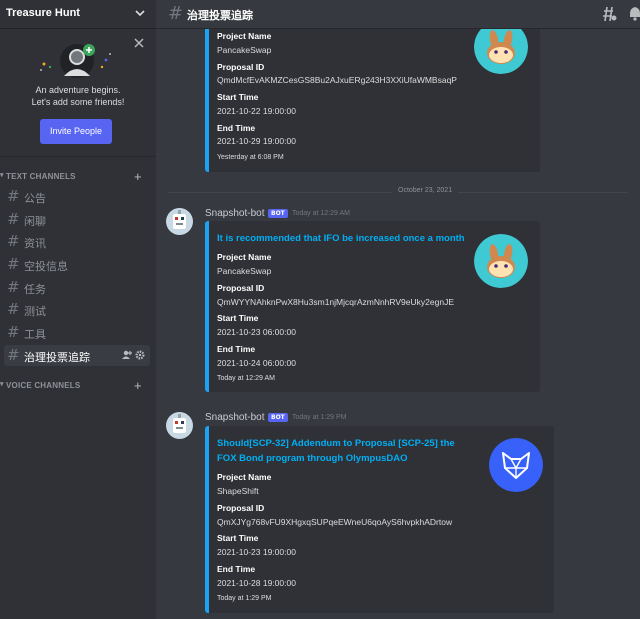 This screenshot has height=619, width=640. Describe the element at coordinates (35, 243) in the screenshot. I see `channel-name: 资讯` at that location.